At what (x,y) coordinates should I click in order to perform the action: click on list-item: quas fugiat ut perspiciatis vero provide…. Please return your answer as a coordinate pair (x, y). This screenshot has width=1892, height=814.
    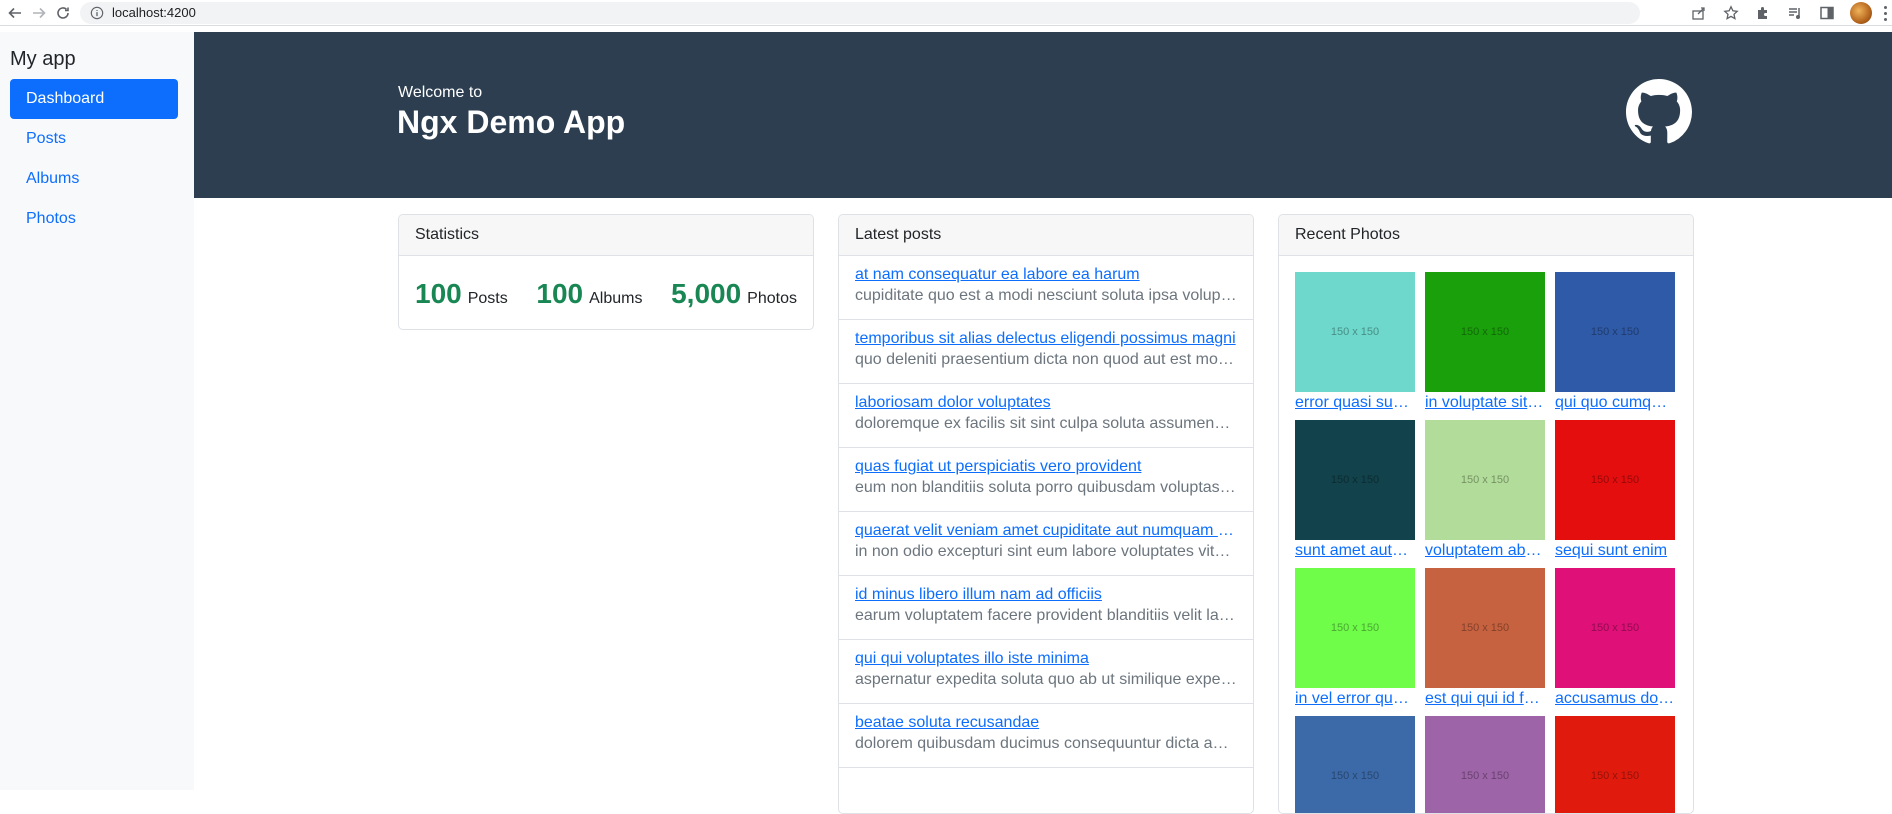
    Looking at the image, I should click on (1046, 480).